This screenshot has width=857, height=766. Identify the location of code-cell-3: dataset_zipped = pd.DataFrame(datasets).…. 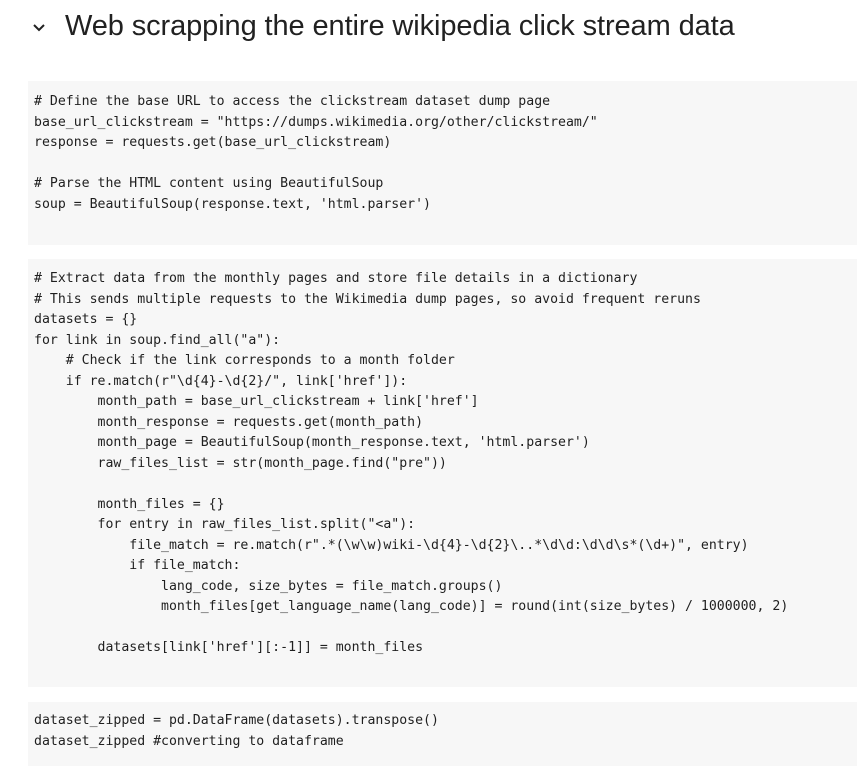
(442, 734).